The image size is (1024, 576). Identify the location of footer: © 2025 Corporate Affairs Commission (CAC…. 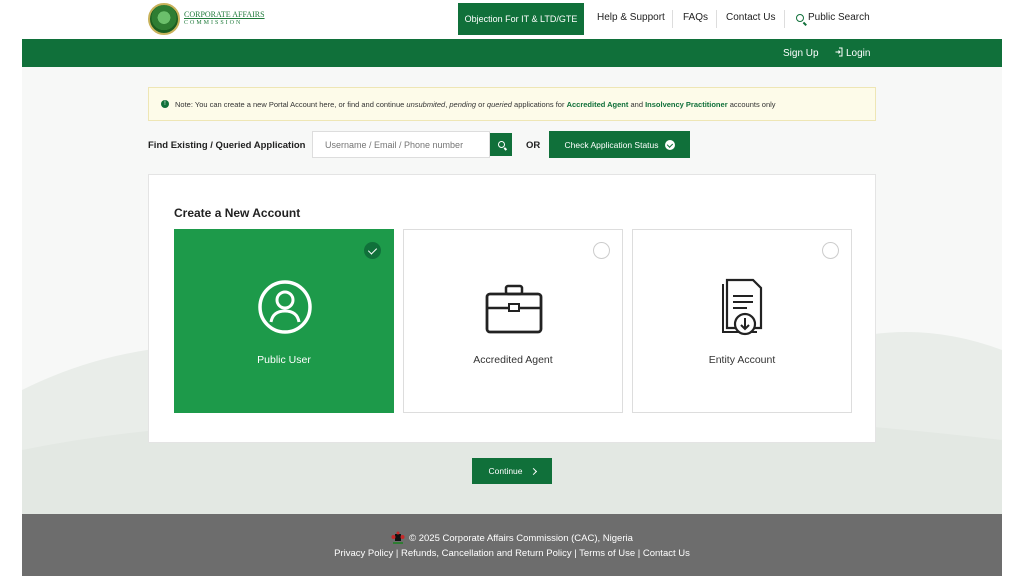
(512, 545).